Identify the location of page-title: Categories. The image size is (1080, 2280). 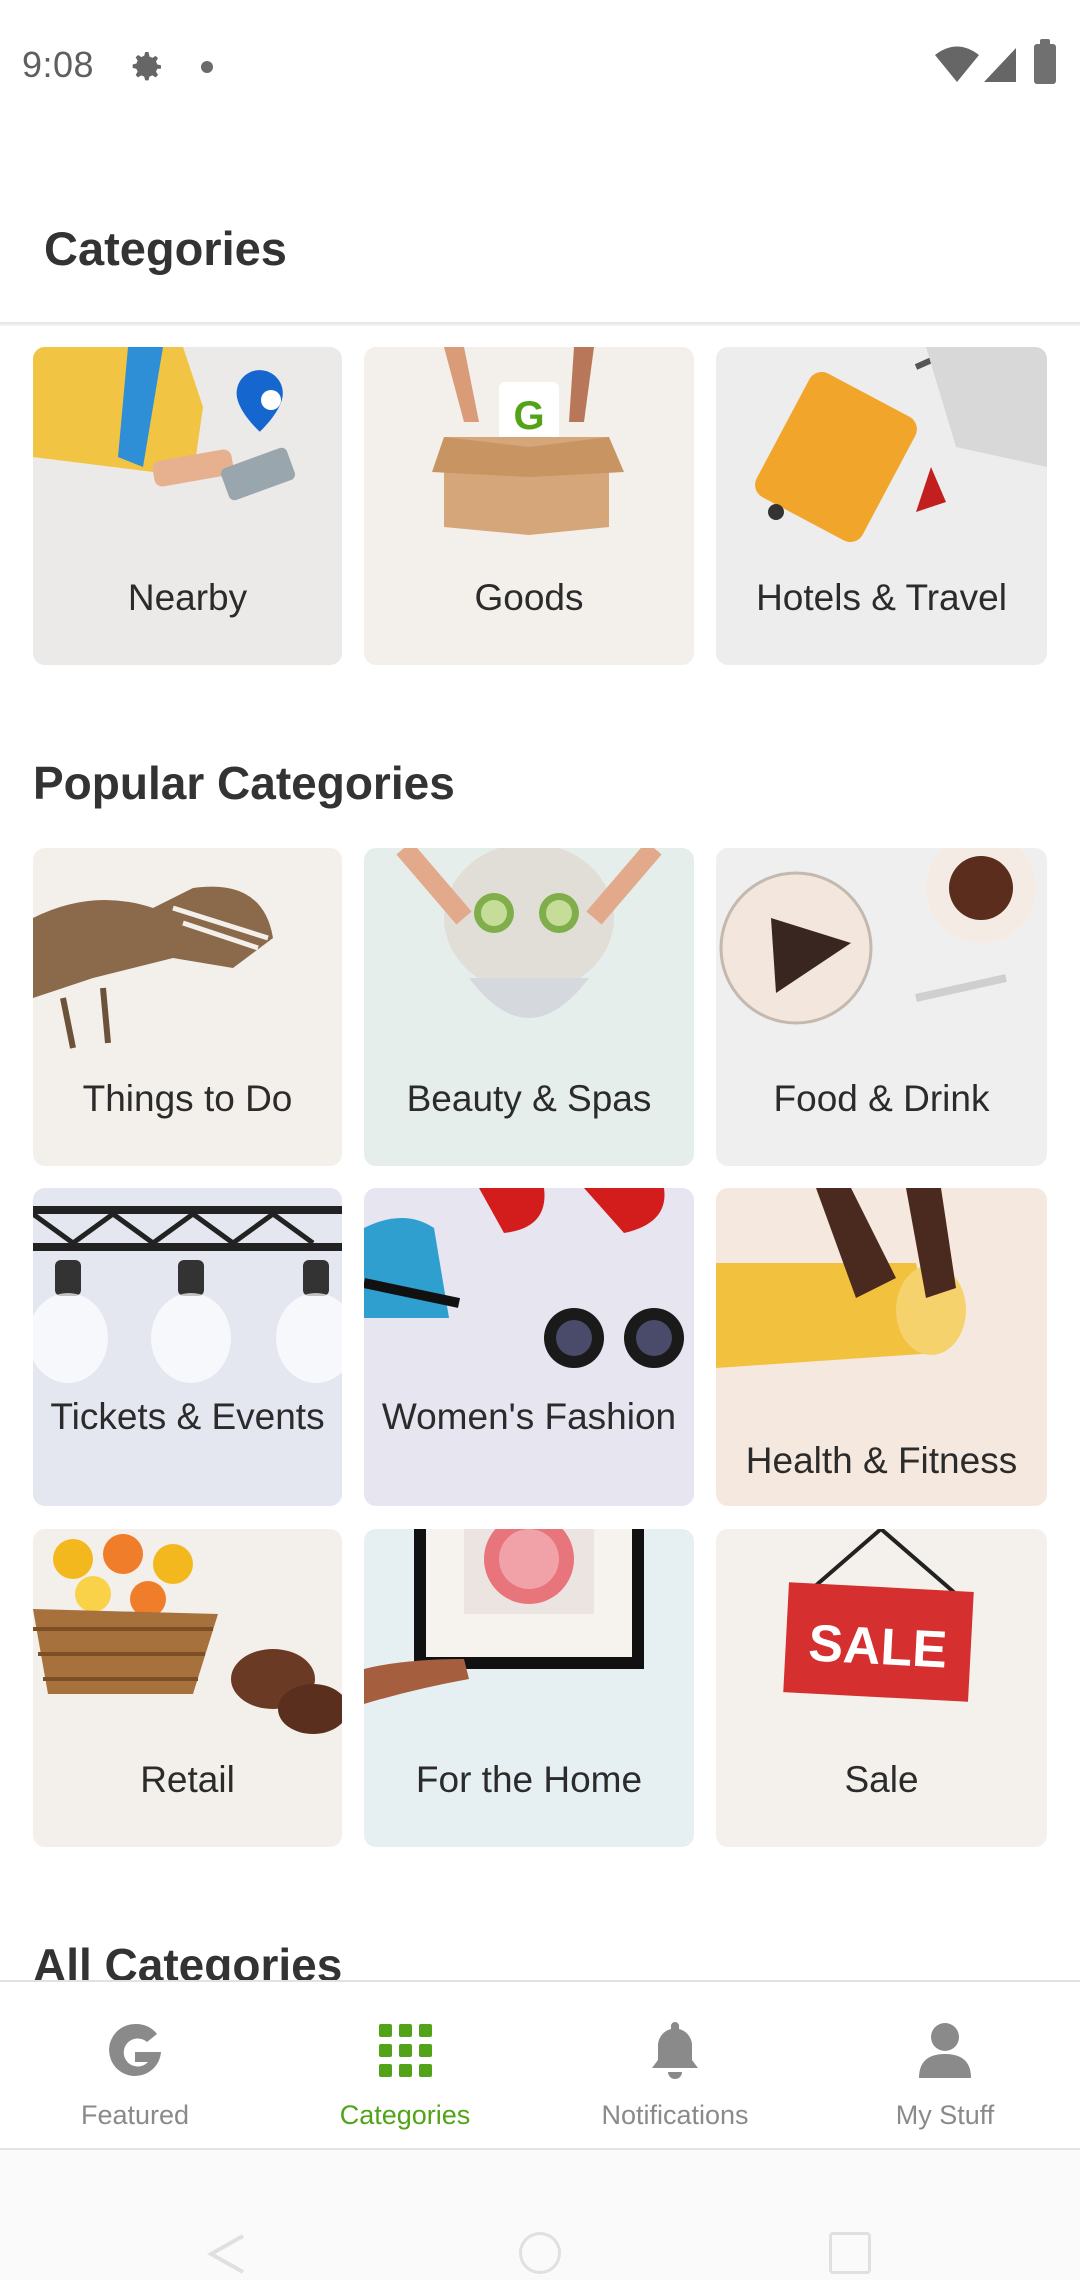
(165, 248).